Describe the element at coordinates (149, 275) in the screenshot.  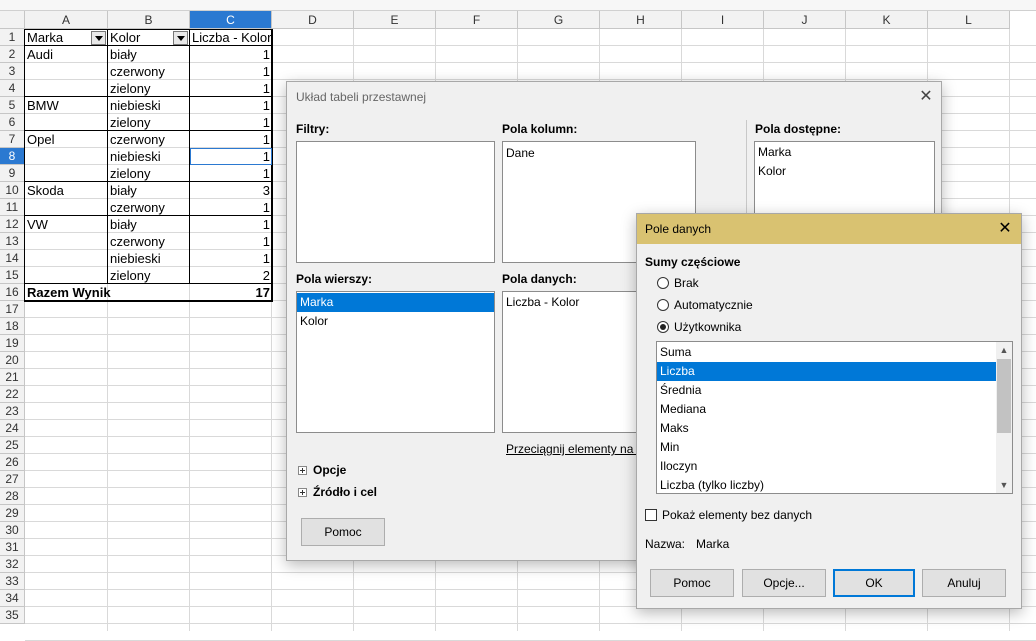
I see `pivot-cell-kolor: zielony` at that location.